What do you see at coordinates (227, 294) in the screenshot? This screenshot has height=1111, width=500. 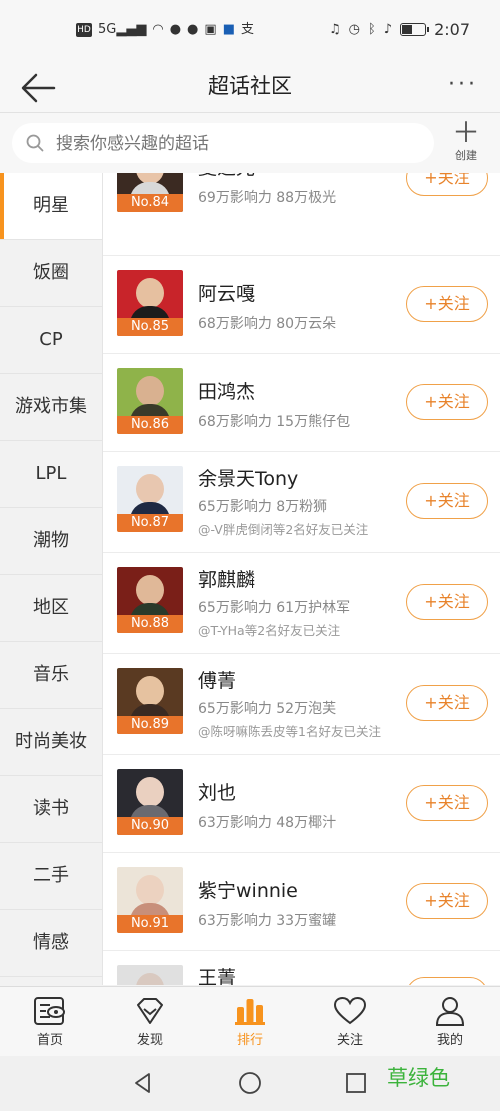 I see `star-name: 阿云嘎` at bounding box center [227, 294].